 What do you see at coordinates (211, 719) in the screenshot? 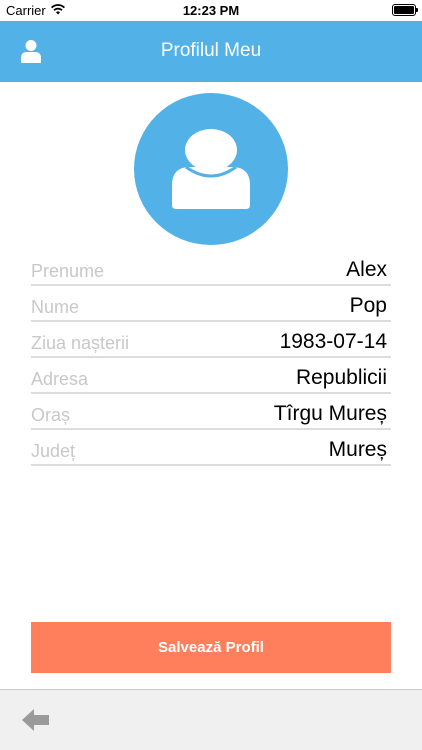
I see `bottom-toolbar` at bounding box center [211, 719].